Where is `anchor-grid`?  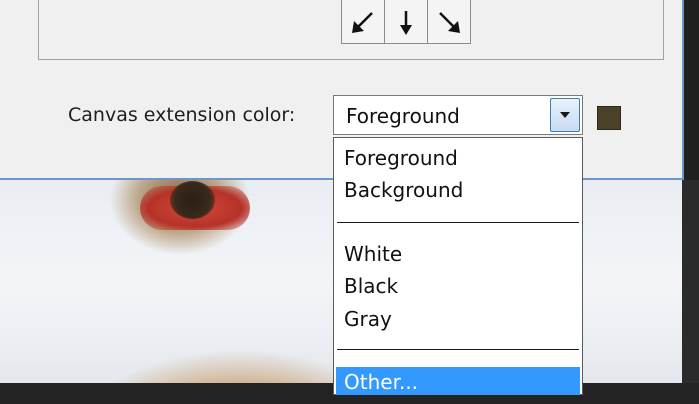
anchor-grid is located at coordinates (409, 22).